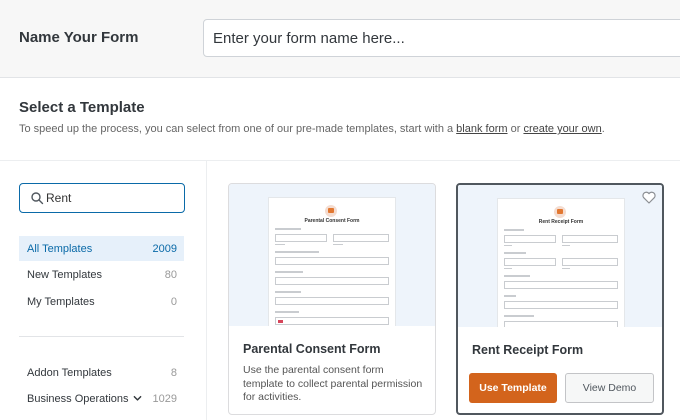 The width and height of the screenshot is (680, 420). What do you see at coordinates (173, 302) in the screenshot?
I see `category-count: 0` at bounding box center [173, 302].